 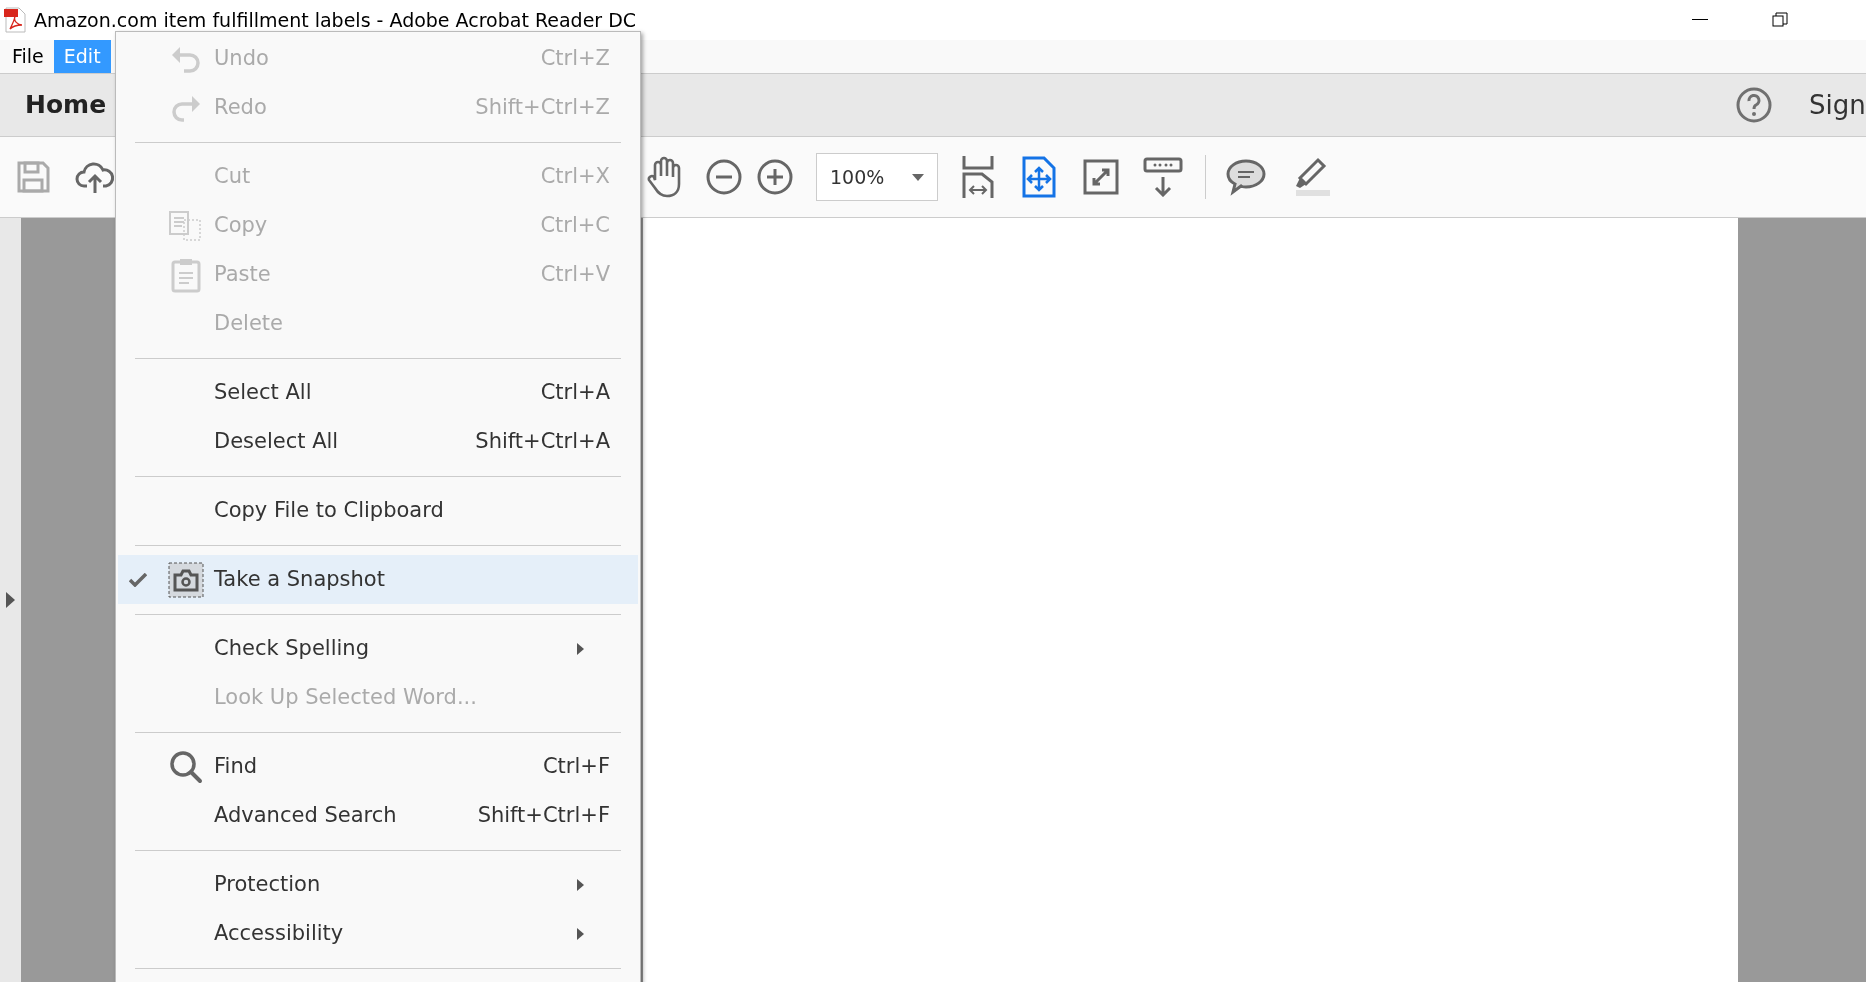 I want to click on expand-panel-icon, so click(x=10, y=600).